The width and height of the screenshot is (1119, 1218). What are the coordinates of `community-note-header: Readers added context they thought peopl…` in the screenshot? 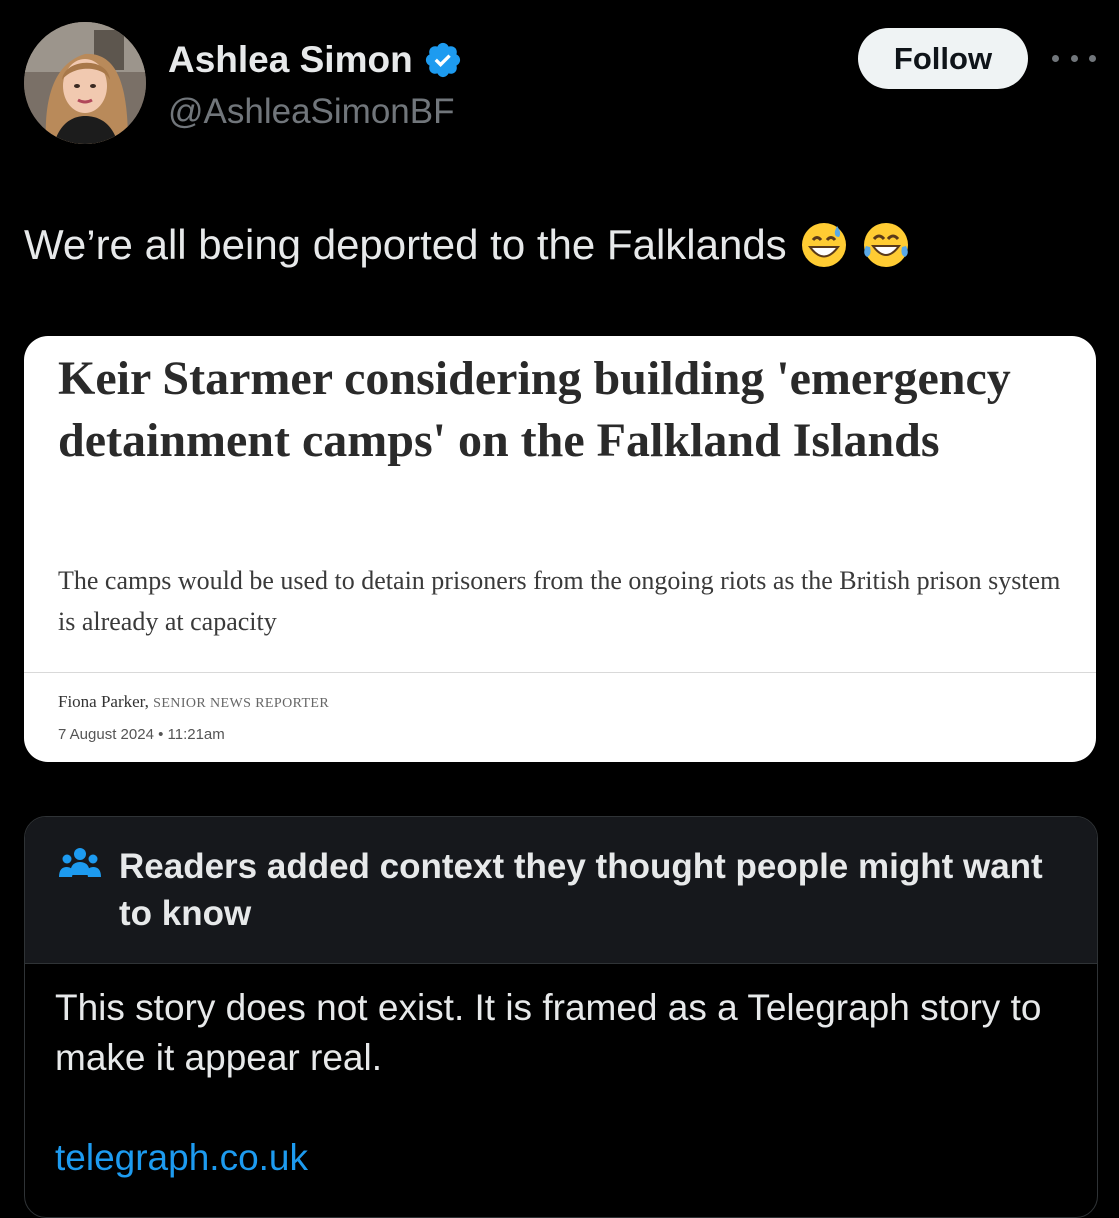 It's located at (561, 890).